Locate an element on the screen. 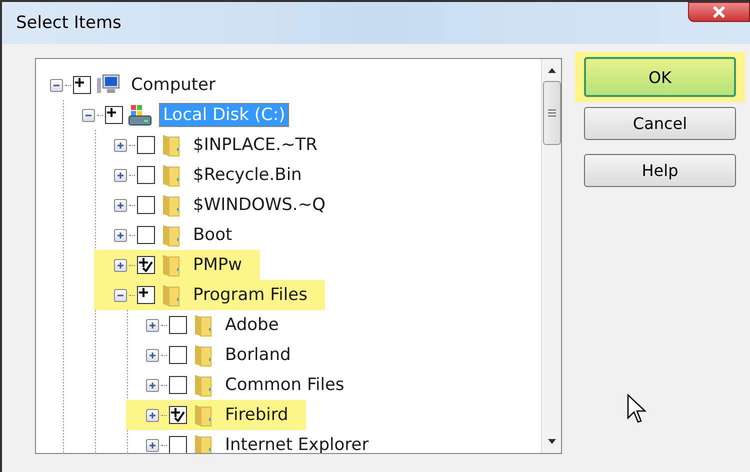 The image size is (750, 472). tree-item: Adobe is located at coordinates (221, 325).